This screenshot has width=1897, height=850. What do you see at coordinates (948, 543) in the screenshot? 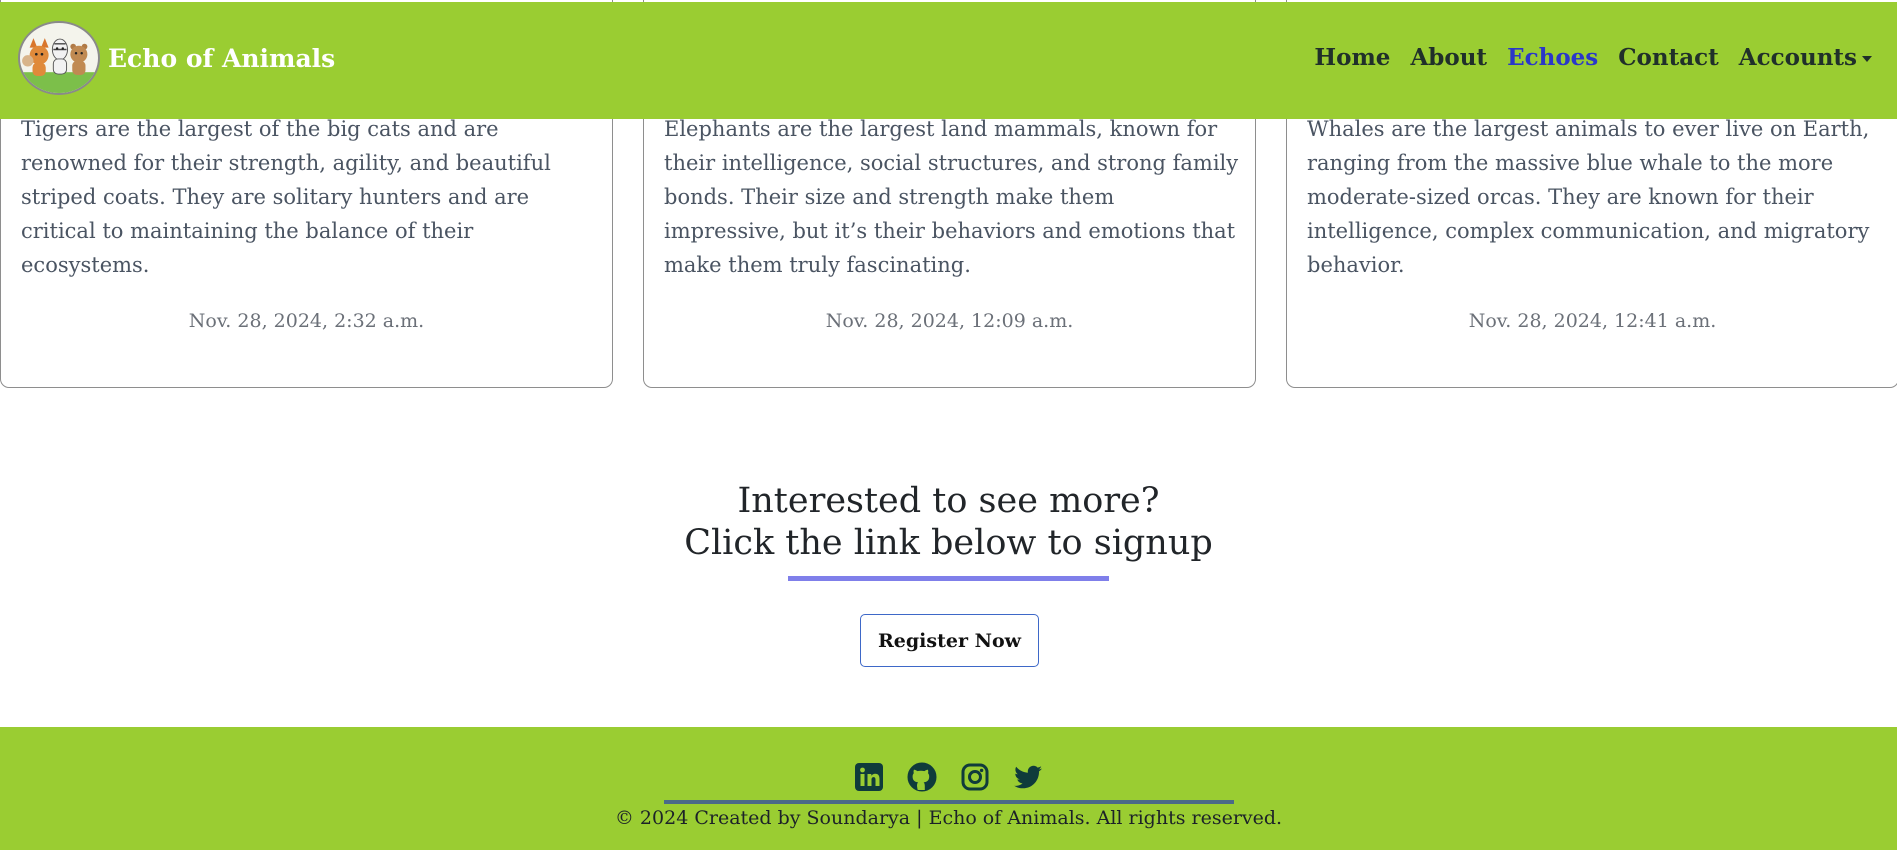
I see `signup-heading-line2: Click the link below to signup` at bounding box center [948, 543].